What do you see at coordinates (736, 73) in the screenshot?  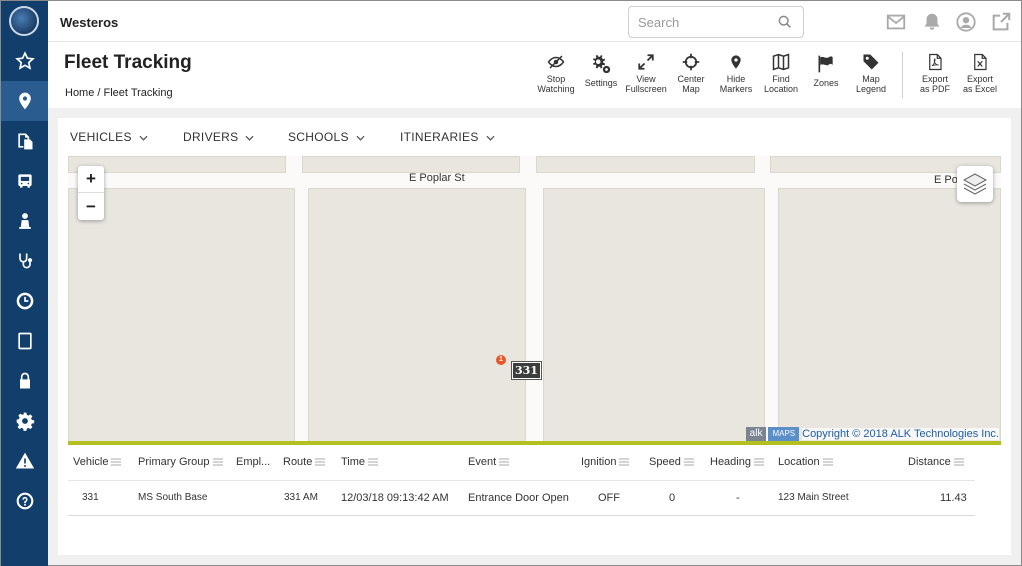 I see `hide-markers-button: Hide Markers` at bounding box center [736, 73].